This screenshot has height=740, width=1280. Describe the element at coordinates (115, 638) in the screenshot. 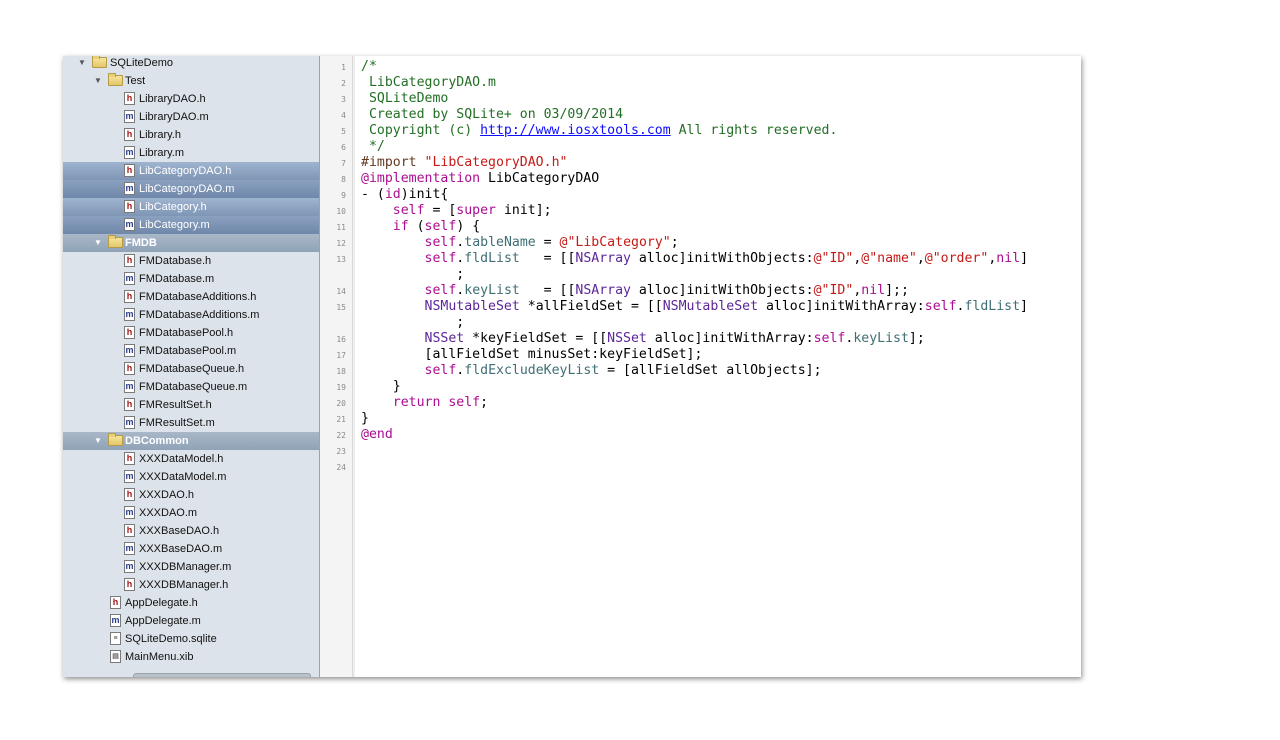

I see `database-file-icon: ≡` at that location.